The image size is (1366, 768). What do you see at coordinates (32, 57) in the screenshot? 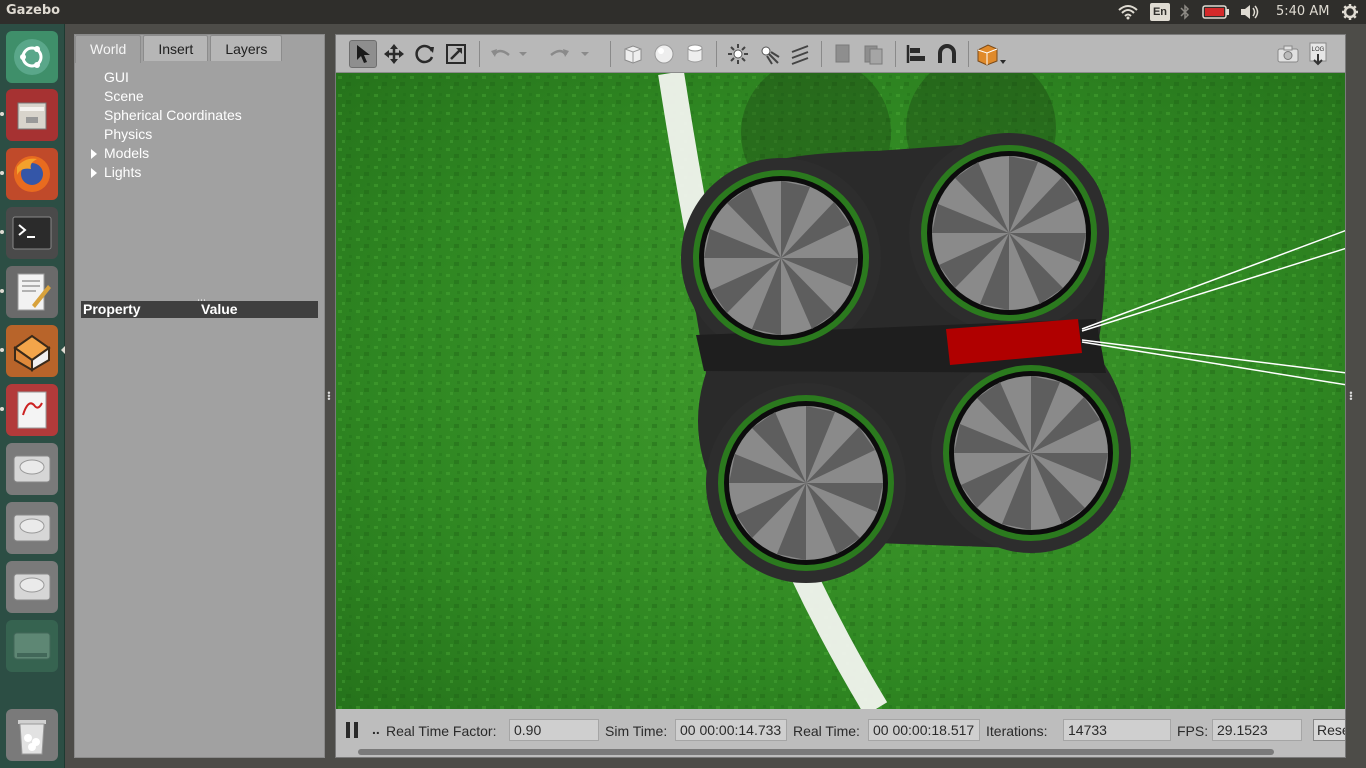
I see `ubuntu-dash-icon` at bounding box center [32, 57].